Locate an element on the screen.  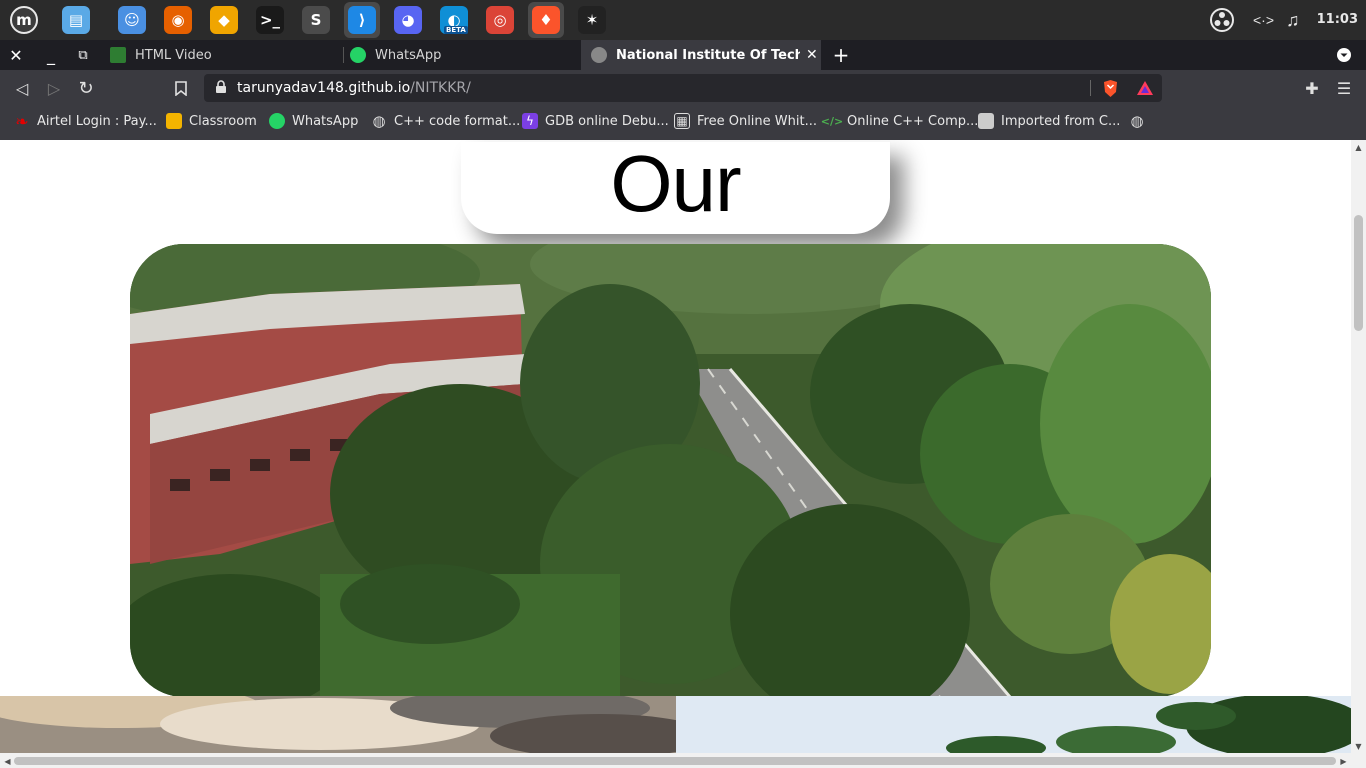
brave-rewards-icon is located at coordinates (1145, 90).